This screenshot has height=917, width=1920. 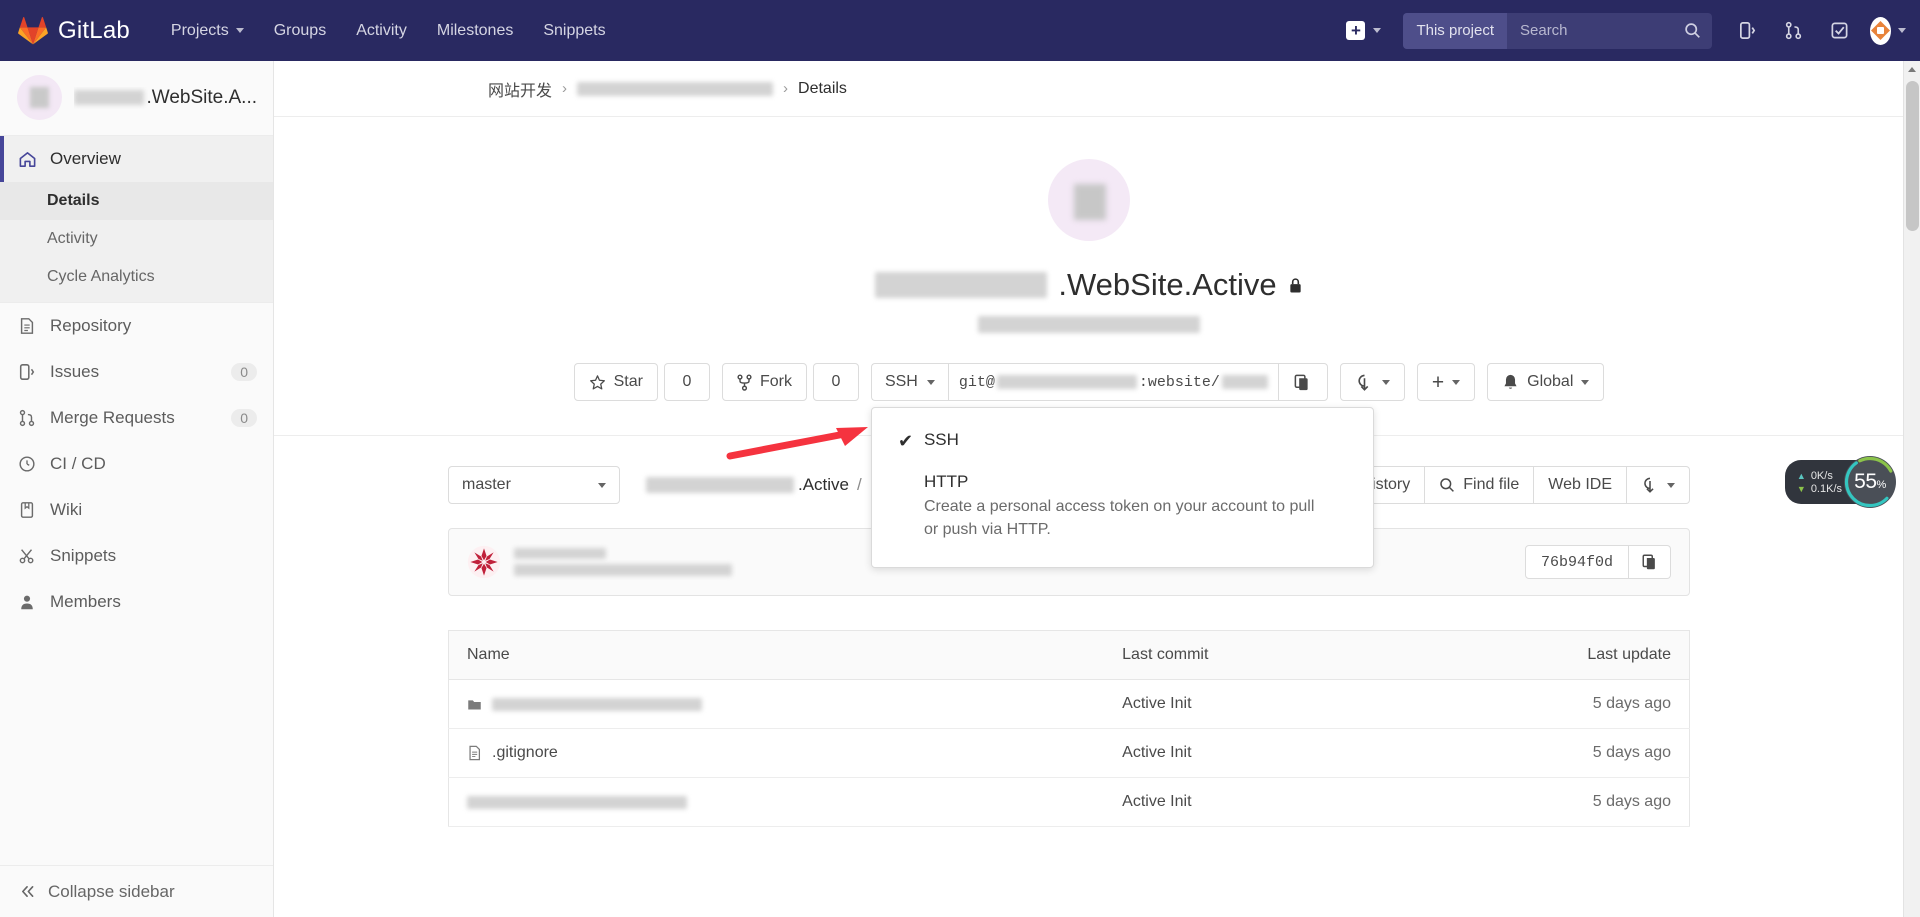 I want to click on notification-button: Global, so click(x=1546, y=382).